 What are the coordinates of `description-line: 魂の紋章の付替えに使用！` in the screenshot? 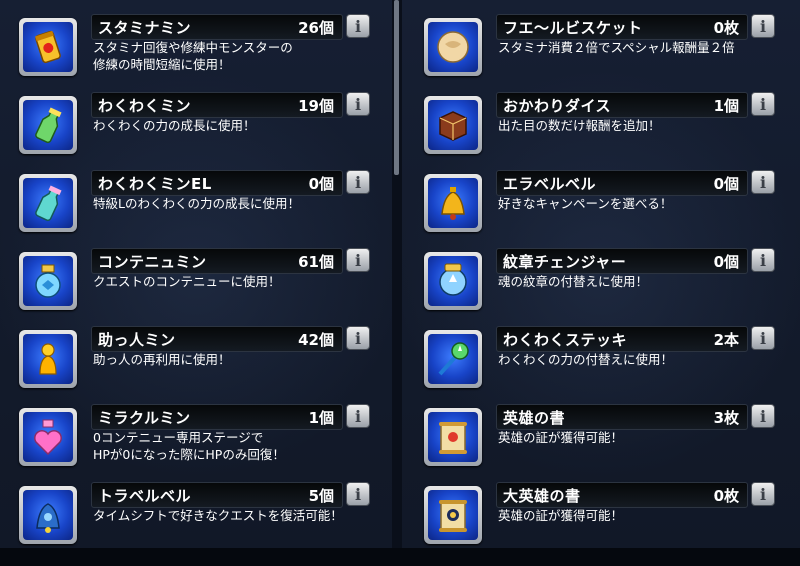 It's located at (573, 281).